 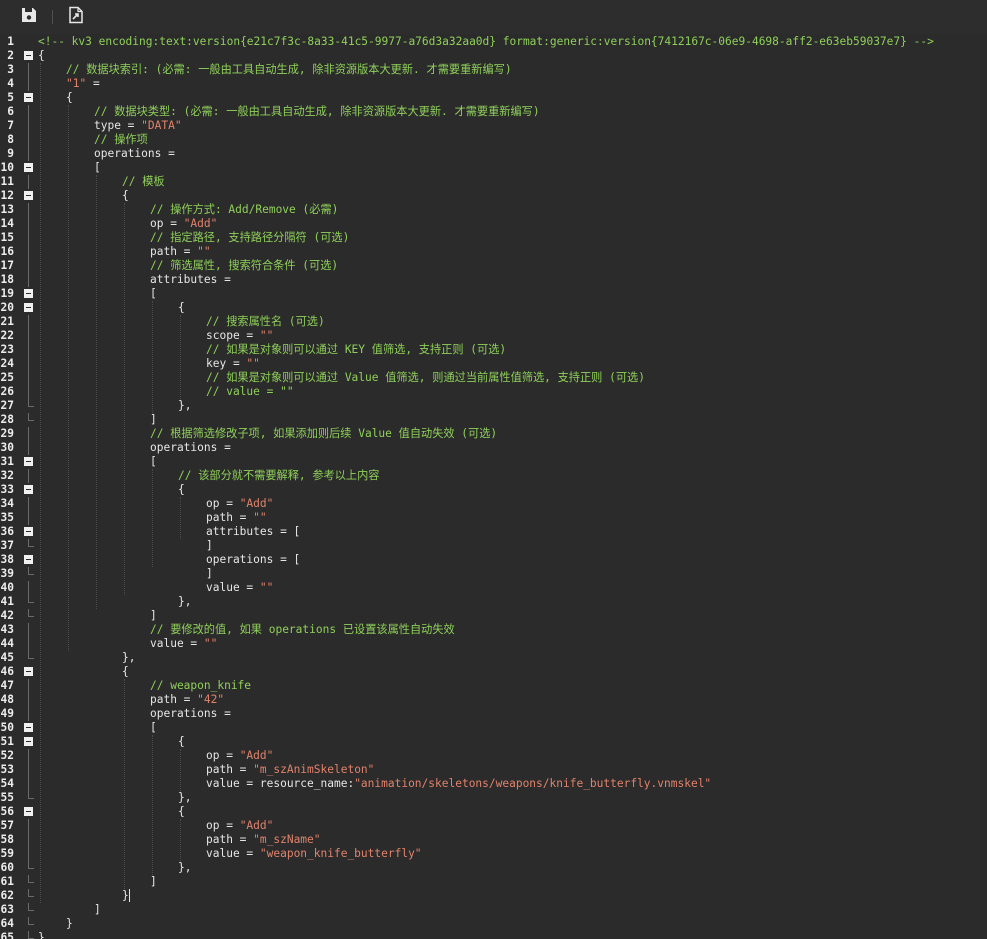 What do you see at coordinates (493, 84) in the screenshot?
I see `code-line: 4 "1" =` at bounding box center [493, 84].